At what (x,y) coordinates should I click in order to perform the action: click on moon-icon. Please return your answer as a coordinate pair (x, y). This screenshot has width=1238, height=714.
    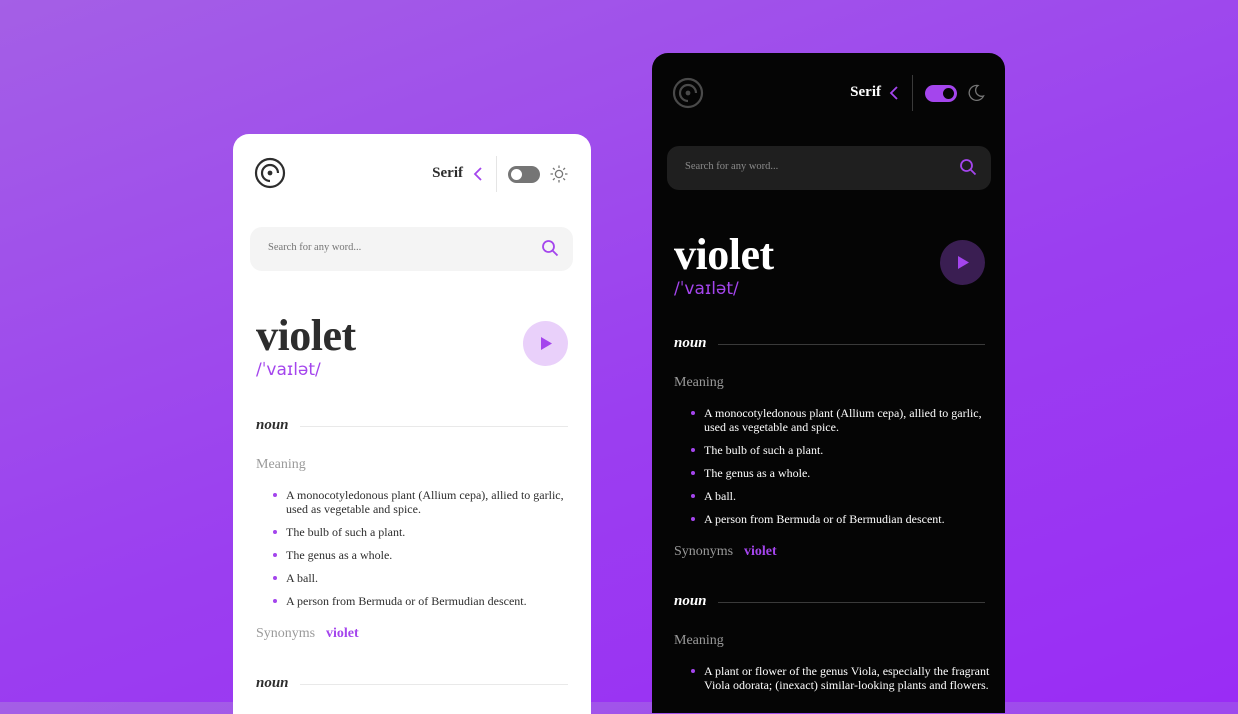
    Looking at the image, I should click on (976, 93).